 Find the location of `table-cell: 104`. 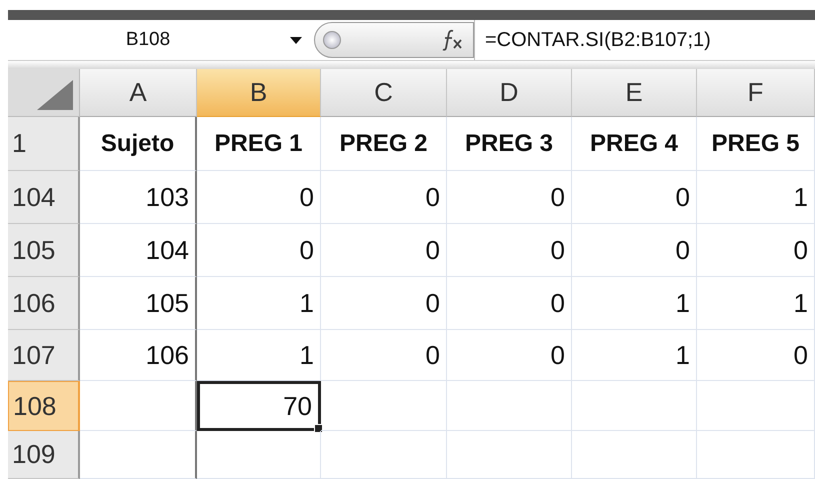

table-cell: 104 is located at coordinates (138, 250).